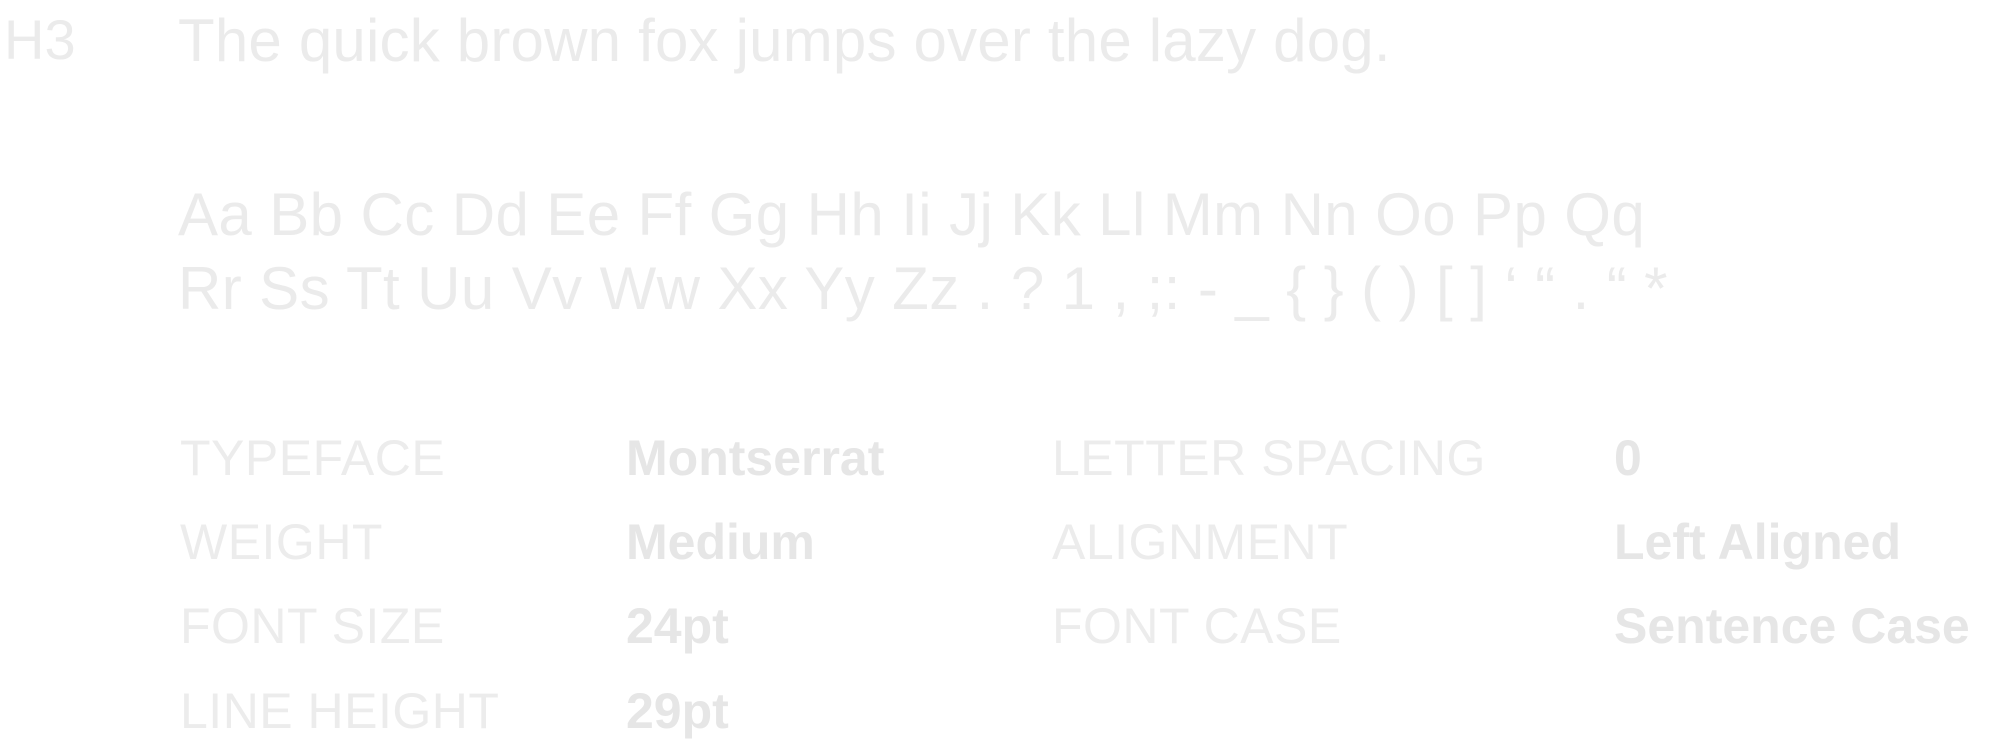 The image size is (2000, 753). Describe the element at coordinates (677, 626) in the screenshot. I see `font-size-value: 24pt` at that location.